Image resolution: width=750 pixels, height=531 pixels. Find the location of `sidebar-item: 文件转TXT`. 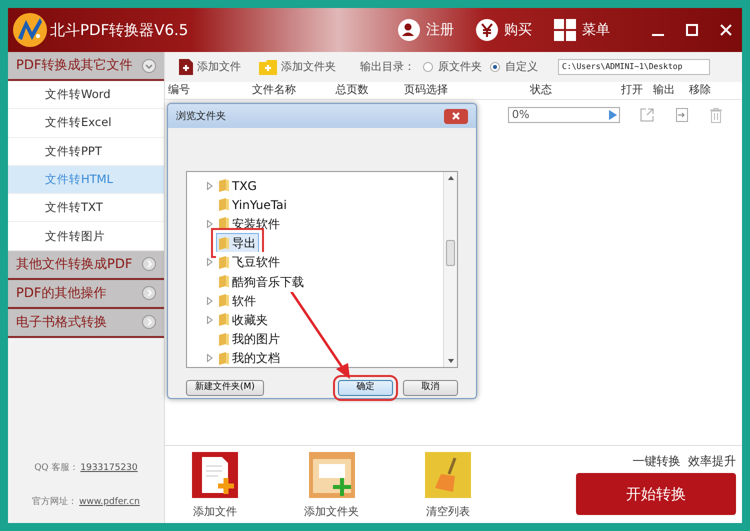

sidebar-item: 文件转TXT is located at coordinates (86, 208).